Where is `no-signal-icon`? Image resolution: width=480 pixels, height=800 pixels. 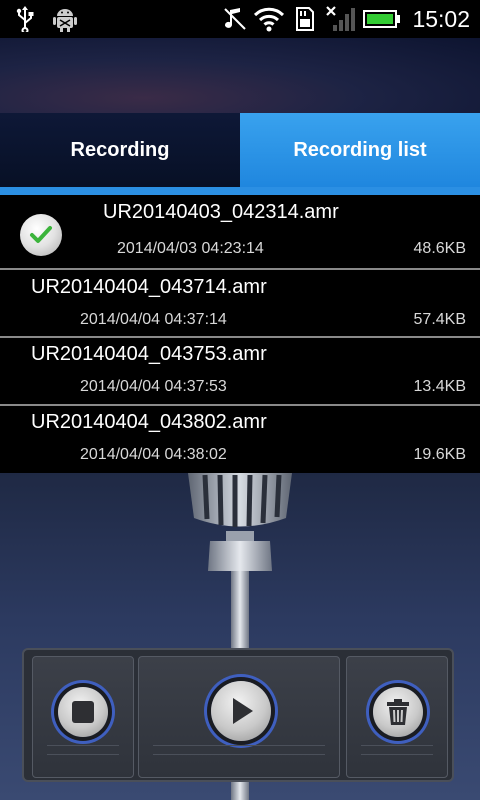 no-signal-icon is located at coordinates (341, 19).